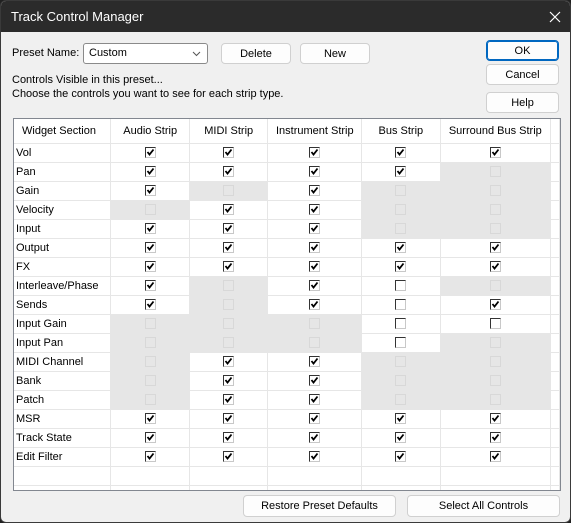 The width and height of the screenshot is (571, 523). I want to click on column-header-surround-bus-strip: Surround Bus Strip, so click(496, 131).